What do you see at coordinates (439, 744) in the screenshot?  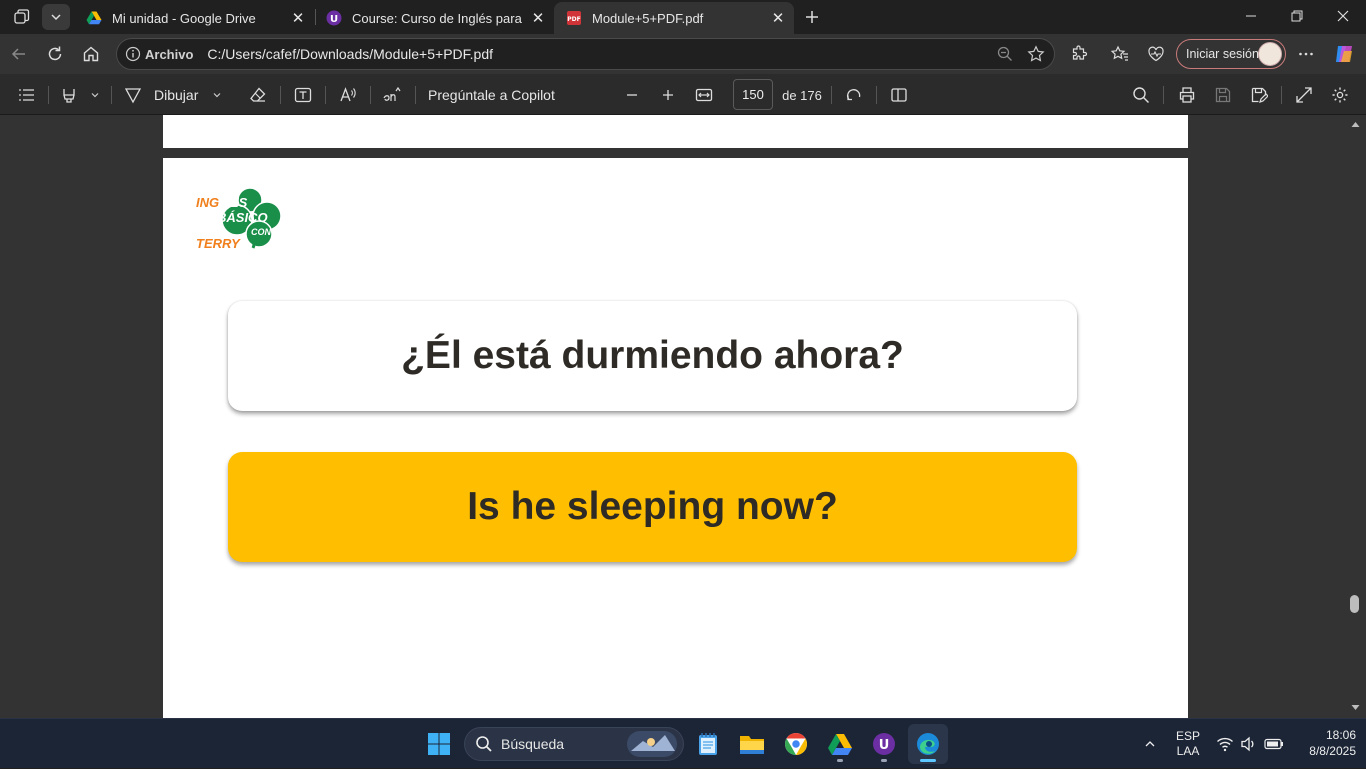 I see `start-windows-icon` at bounding box center [439, 744].